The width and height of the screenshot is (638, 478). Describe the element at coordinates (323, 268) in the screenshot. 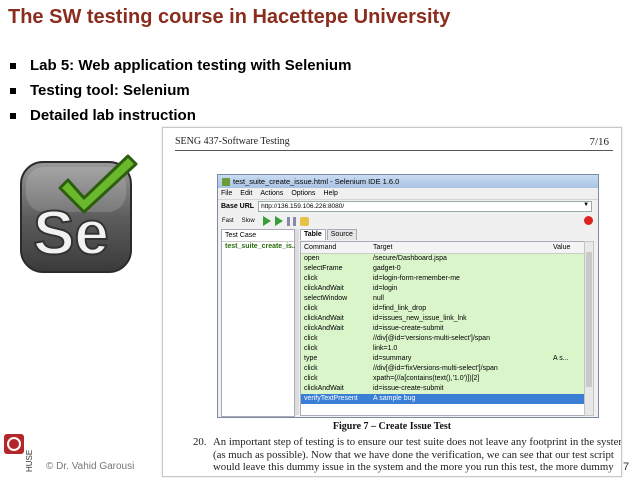

I see `cell-command: selectFrame` at that location.